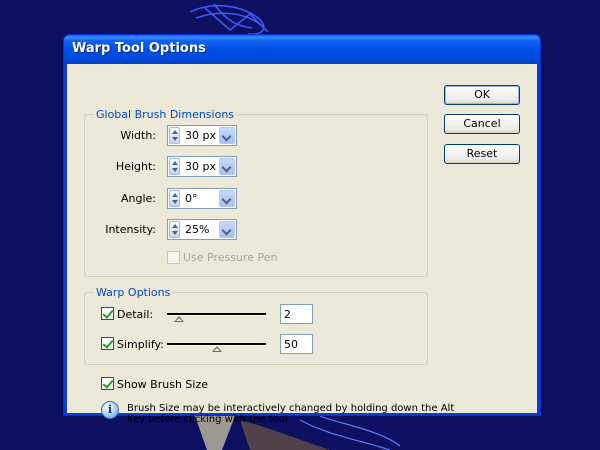 The image size is (600, 450). Describe the element at coordinates (230, 257) in the screenshot. I see `use-pressure-pen-label: Use Pressure Pen` at that location.